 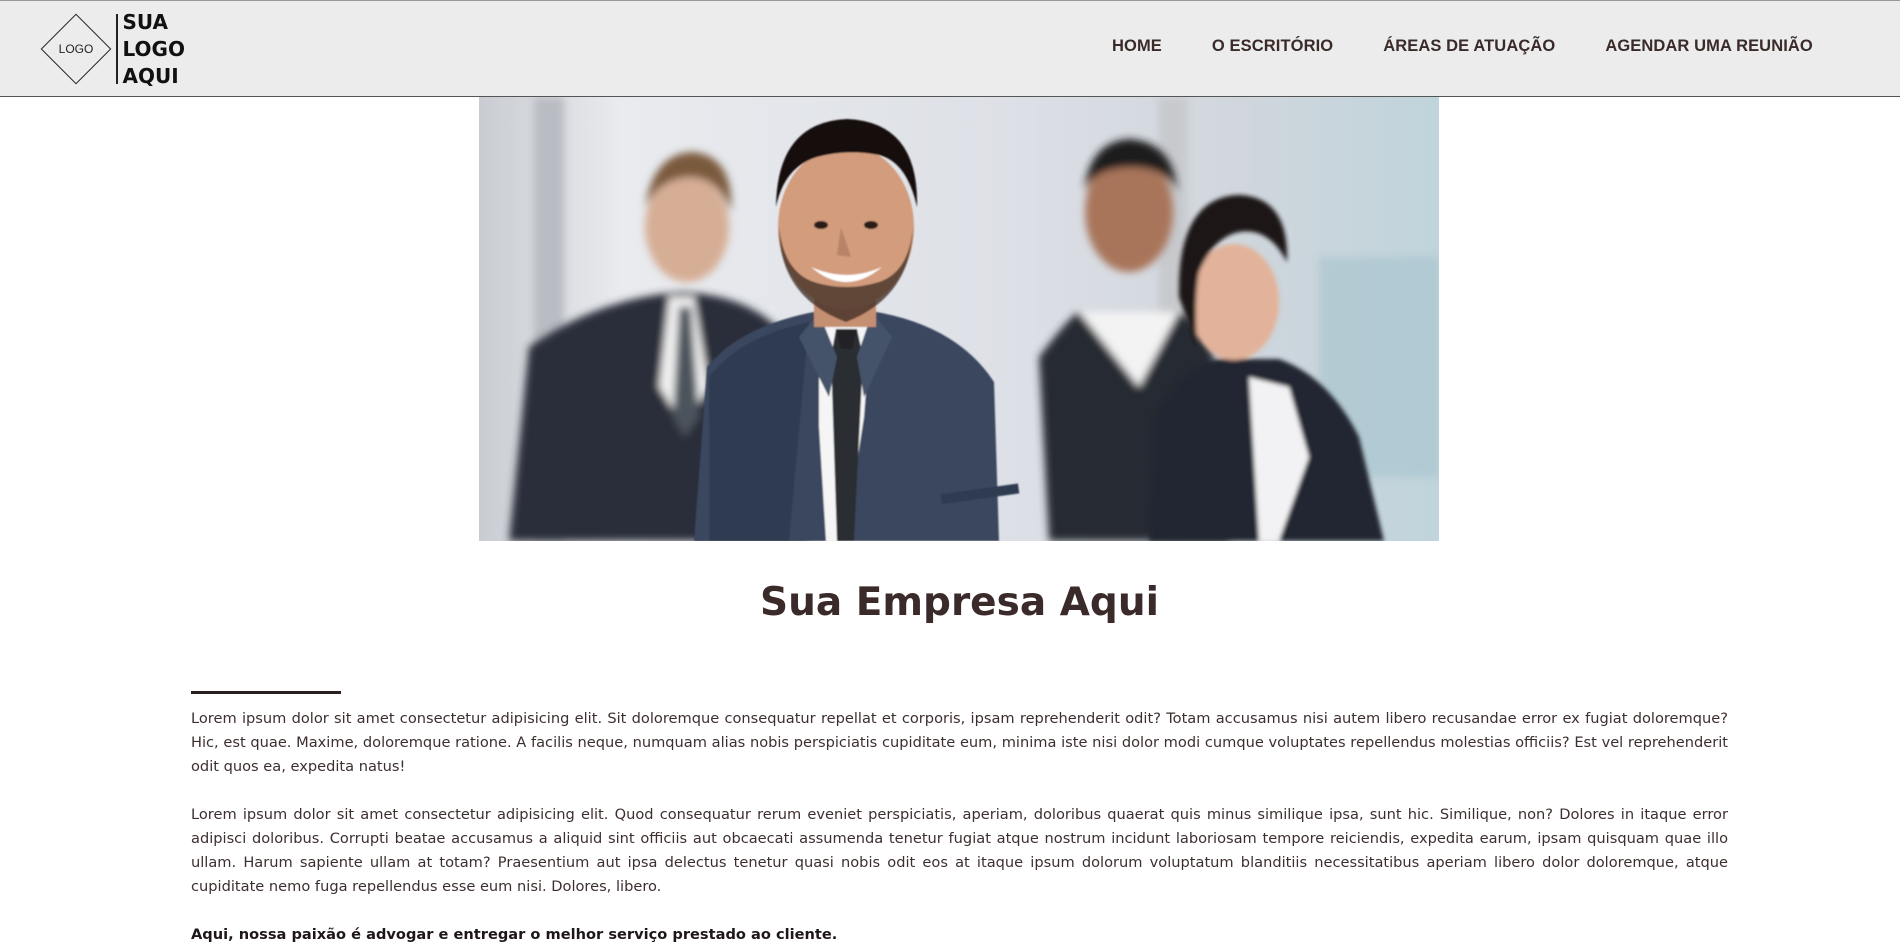 I want to click on logo-icon-text: LOGO, so click(x=76, y=49).